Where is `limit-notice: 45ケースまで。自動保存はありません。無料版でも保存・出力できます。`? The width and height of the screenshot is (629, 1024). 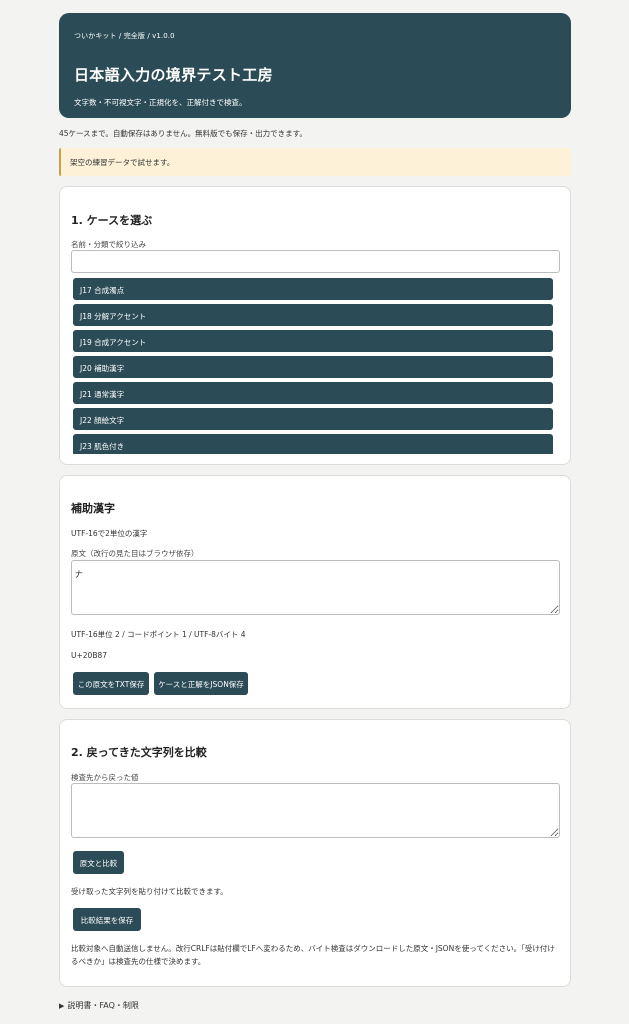 limit-notice: 45ケースまで。自動保存はありません。無料版でも保存・出力できます。 is located at coordinates (183, 133).